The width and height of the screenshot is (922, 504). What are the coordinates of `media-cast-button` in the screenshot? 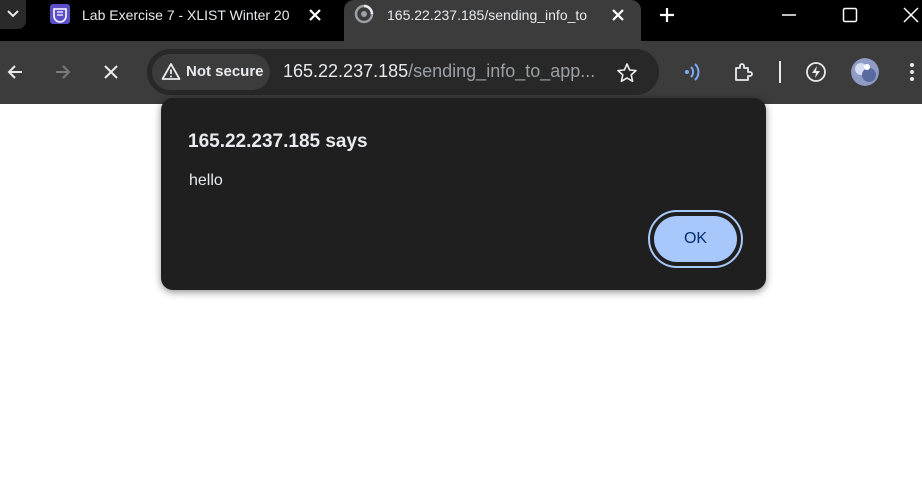 It's located at (694, 72).